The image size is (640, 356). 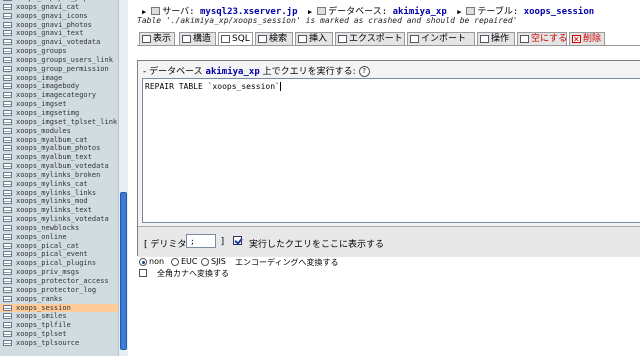 I want to click on sidebar-table-label: xoops_imgset_tplset_link, so click(x=66, y=122).